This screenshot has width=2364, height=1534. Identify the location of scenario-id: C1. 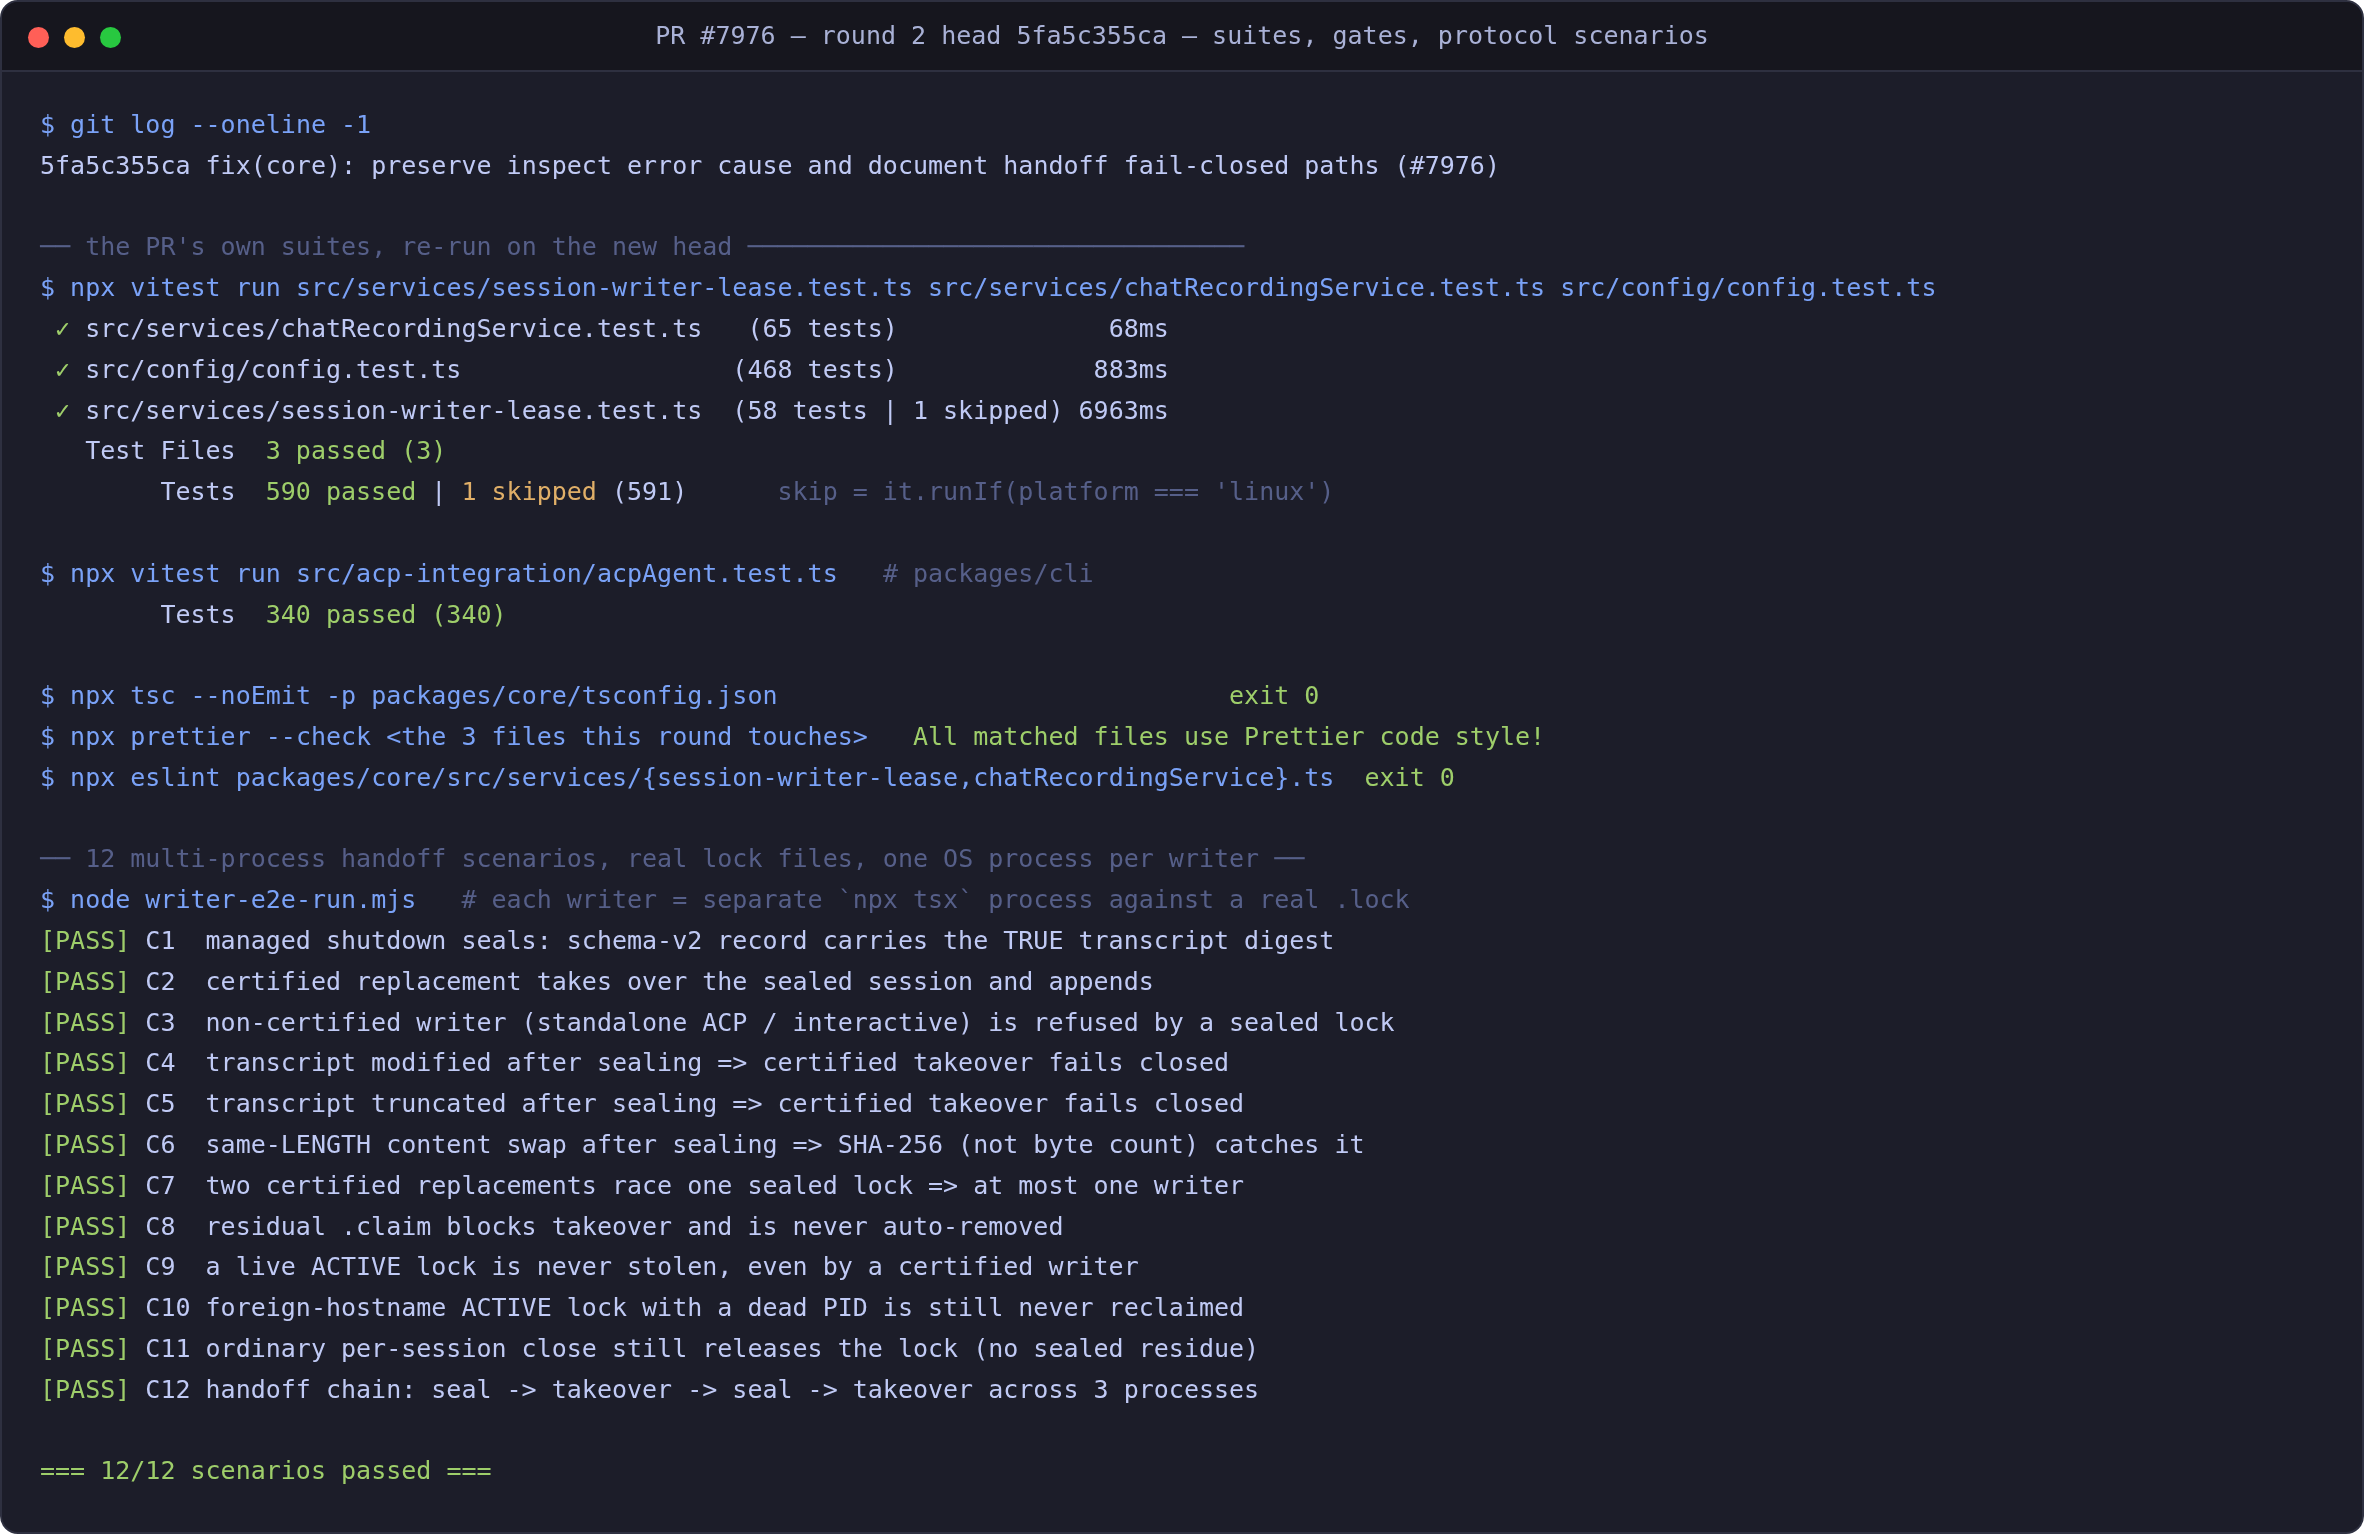
(160, 940).